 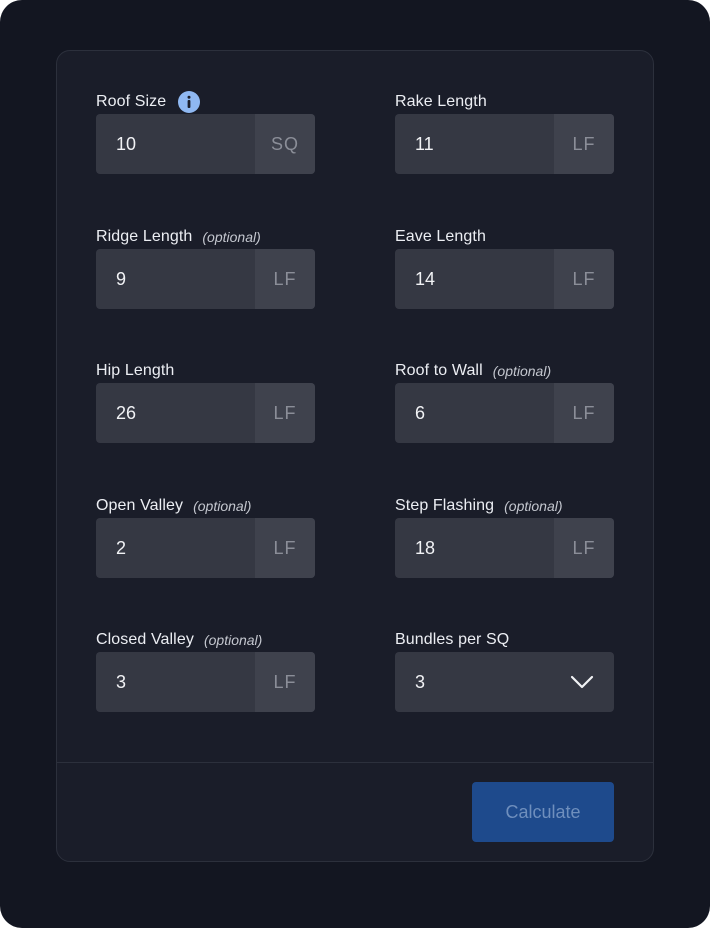 I want to click on field-label: Open Valley, so click(x=140, y=505).